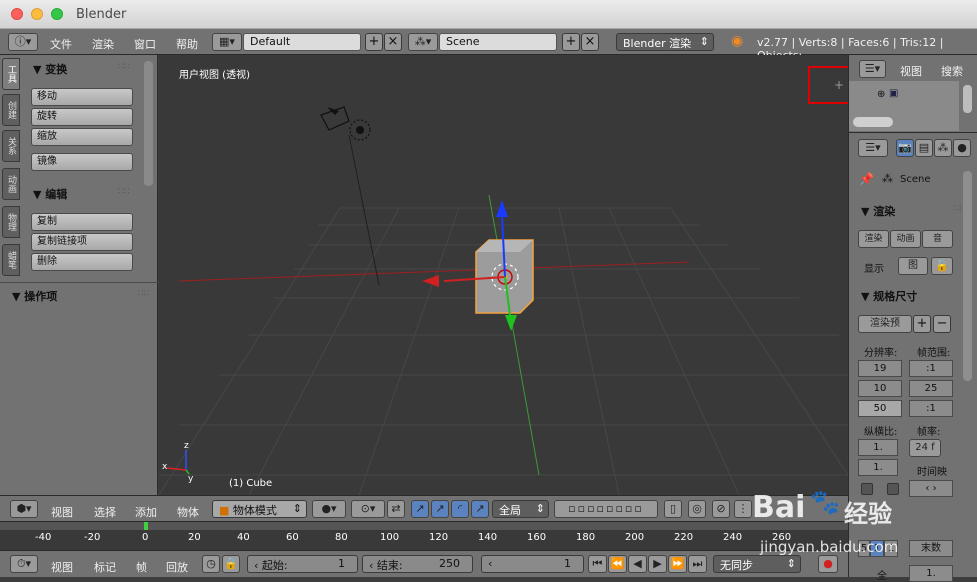 The width and height of the screenshot is (977, 582). Describe the element at coordinates (606, 509) in the screenshot. I see `layer-buttons: ▫▫▫▫▫▫▫▫` at that location.